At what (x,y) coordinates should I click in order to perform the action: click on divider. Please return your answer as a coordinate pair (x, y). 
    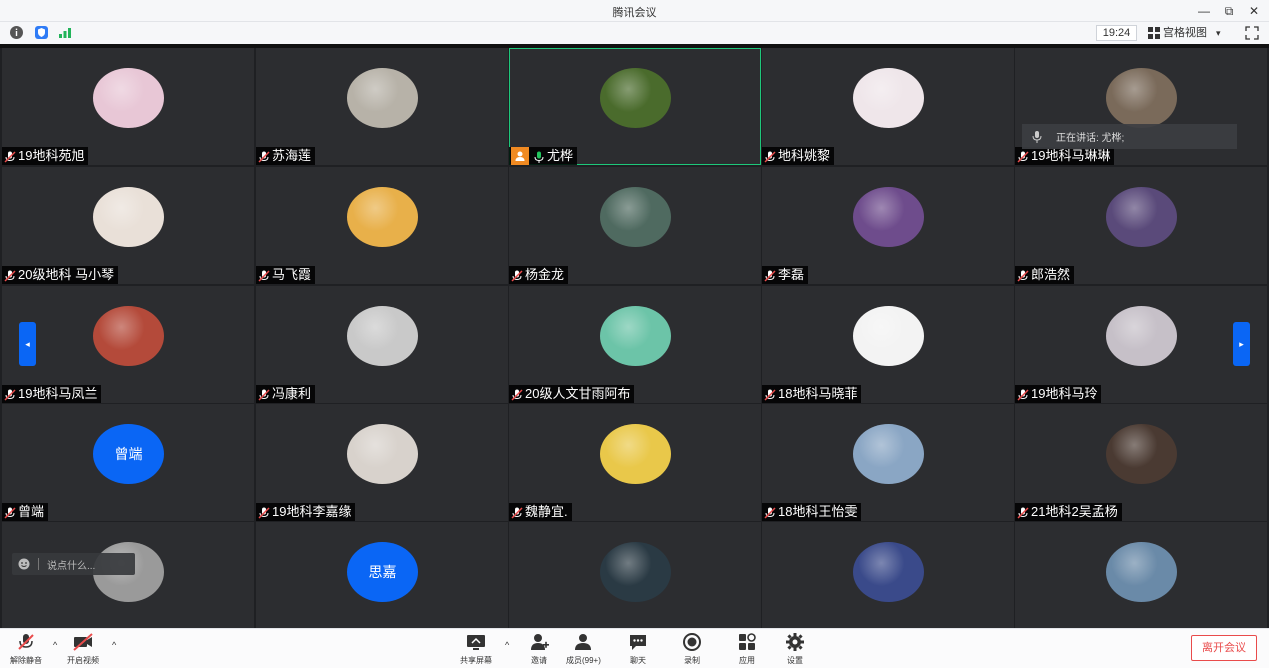
    Looking at the image, I should click on (38, 564).